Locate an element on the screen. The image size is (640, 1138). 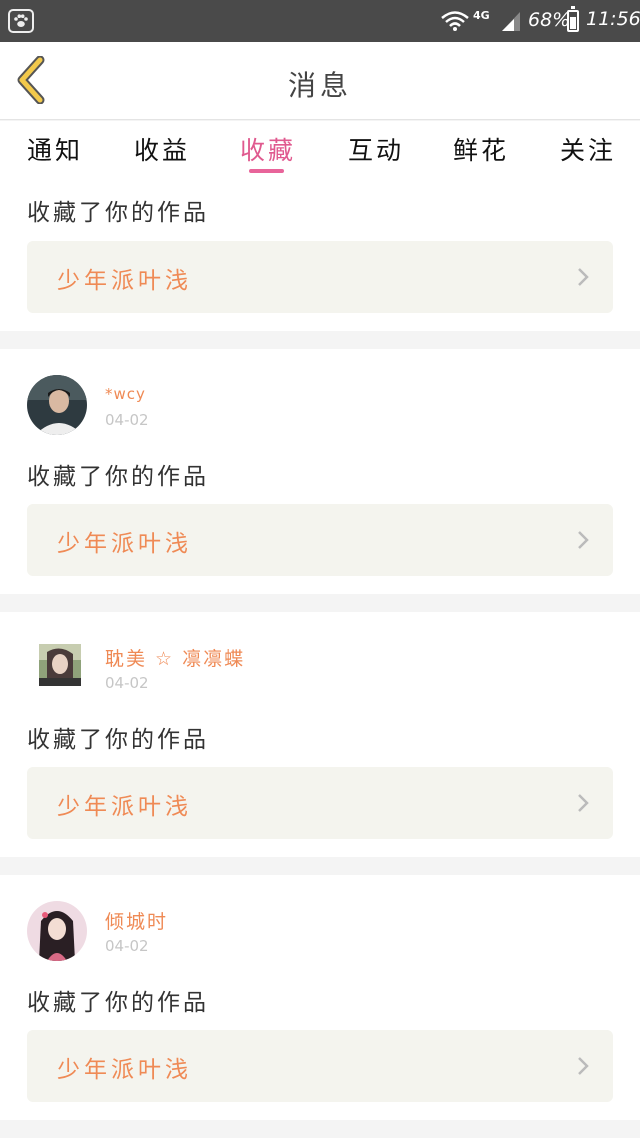
tab-favorites: 收藏 is located at coordinates (268, 149).